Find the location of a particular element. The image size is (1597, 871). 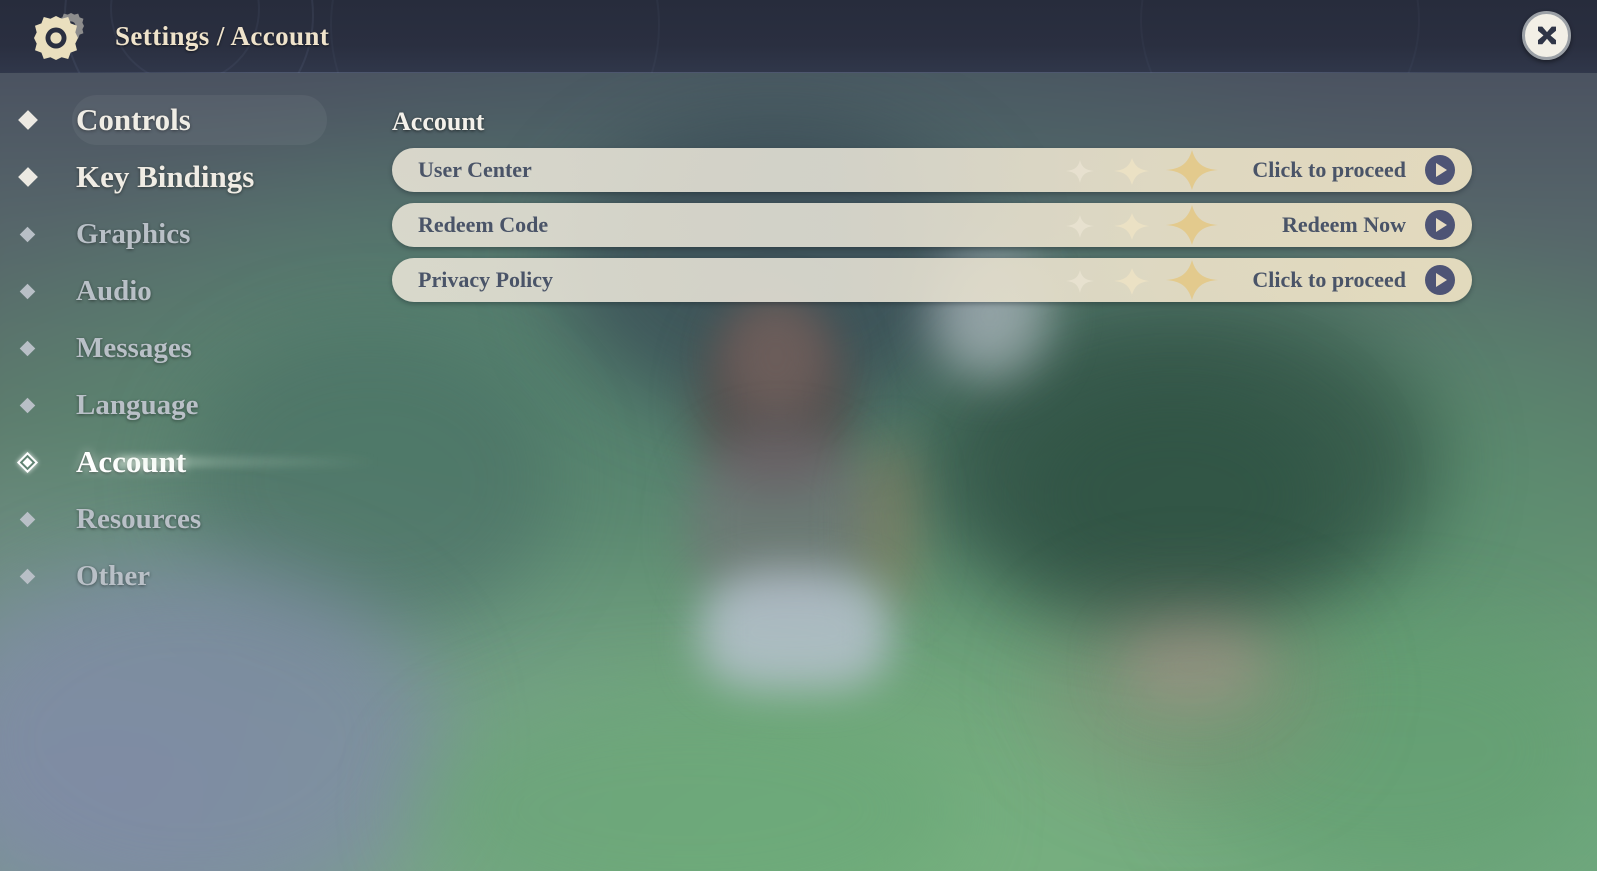

row-redeem-code: Redeem Code Redeem Now is located at coordinates (932, 225).